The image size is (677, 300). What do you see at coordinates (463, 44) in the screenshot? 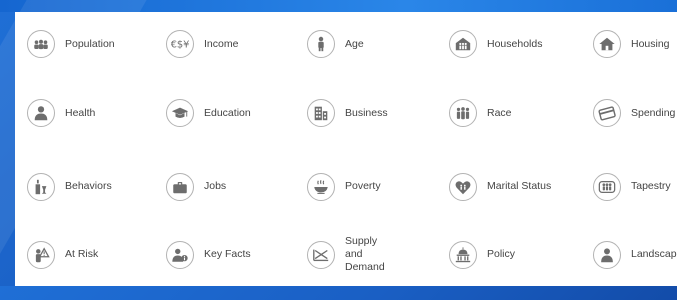
I see `family-house-icon` at bounding box center [463, 44].